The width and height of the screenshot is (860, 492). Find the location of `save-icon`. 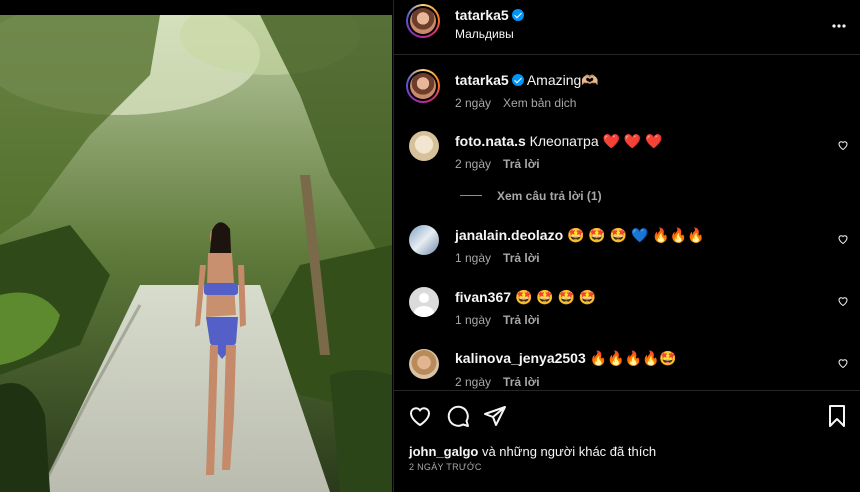

save-icon is located at coordinates (837, 416).